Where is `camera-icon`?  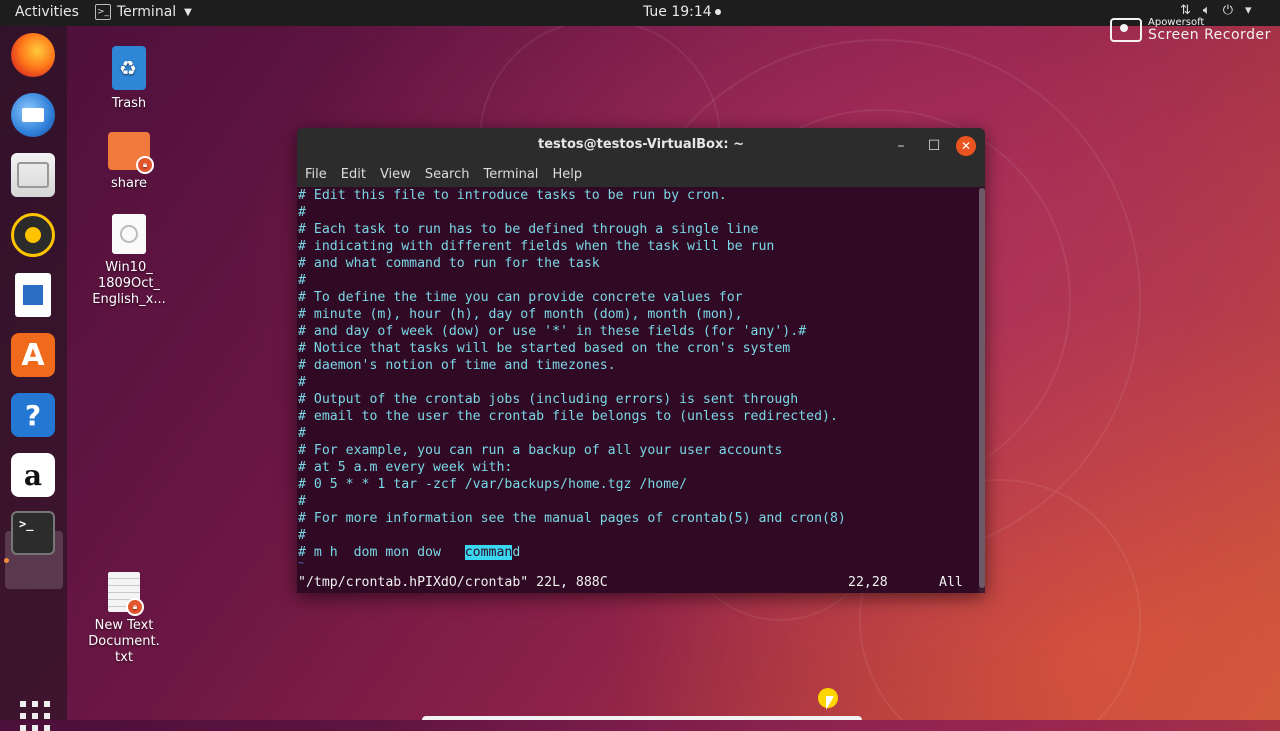 camera-icon is located at coordinates (1126, 30).